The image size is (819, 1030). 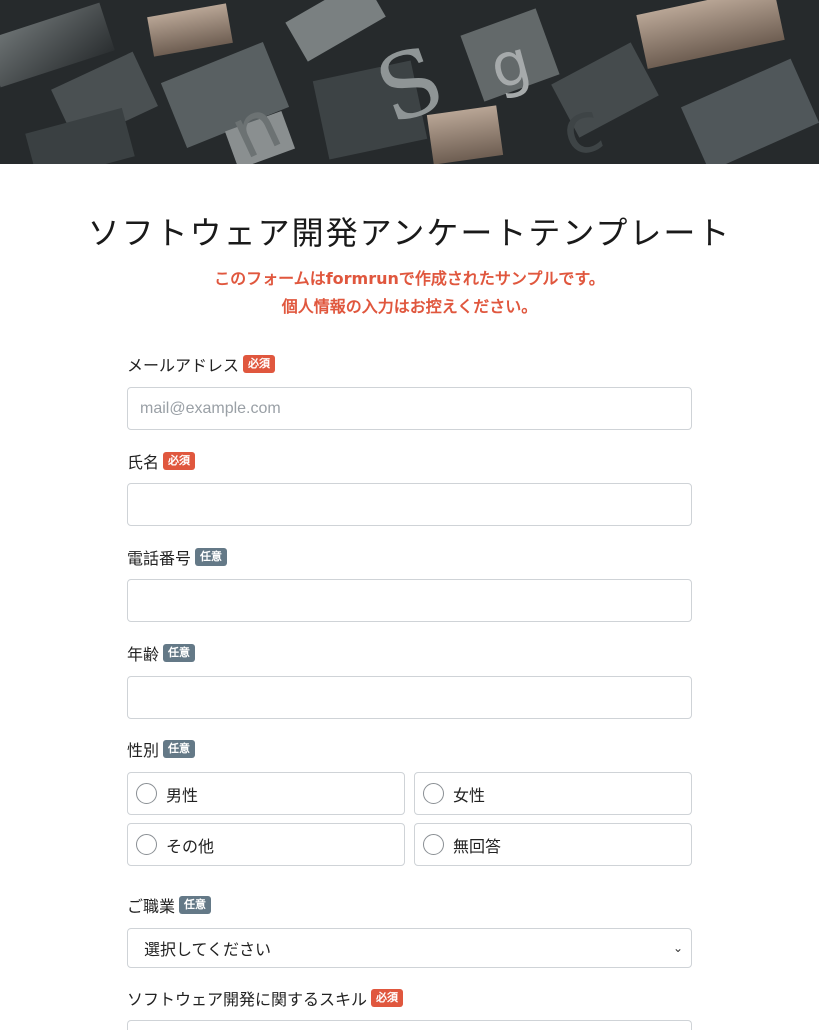 What do you see at coordinates (409, 948) in the screenshot?
I see `occupation-select: 選択してください ⌄` at bounding box center [409, 948].